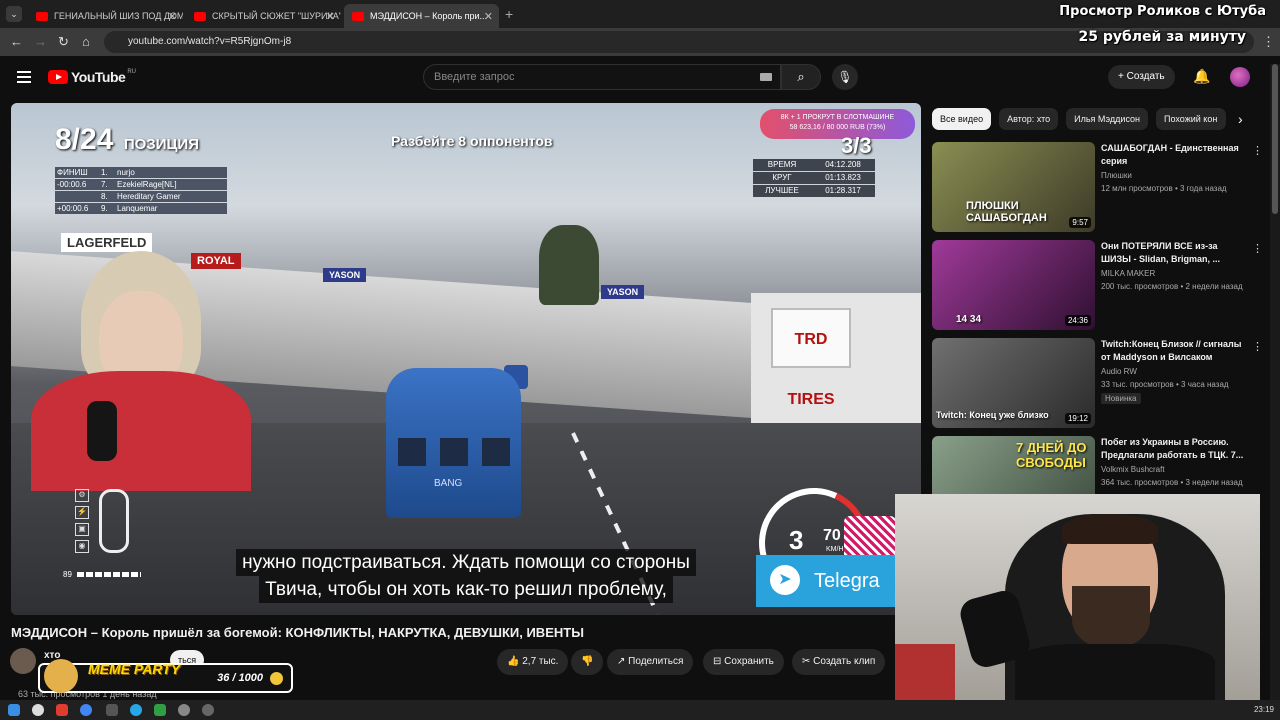 The image size is (1280, 720). What do you see at coordinates (1133, 469) in the screenshot?
I see `recommendation-channel: Volkmix Bushcraft` at bounding box center [1133, 469].